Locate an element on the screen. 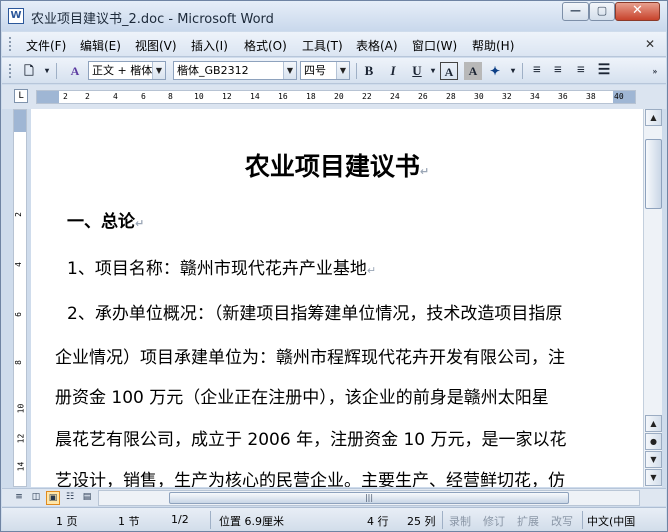 Image resolution: width=668 pixels, height=532 pixels. status-overtype: 改写 is located at coordinates (562, 521).